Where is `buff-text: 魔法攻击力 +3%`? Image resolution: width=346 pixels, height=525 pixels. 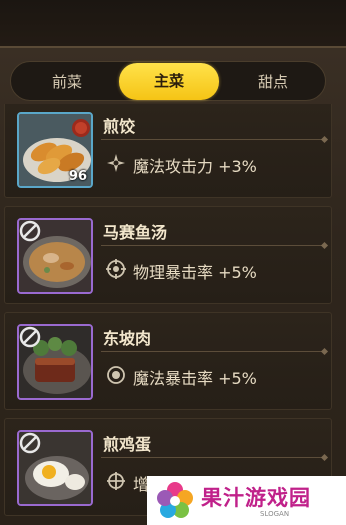 buff-text: 魔法攻击力 +3% is located at coordinates (195, 166).